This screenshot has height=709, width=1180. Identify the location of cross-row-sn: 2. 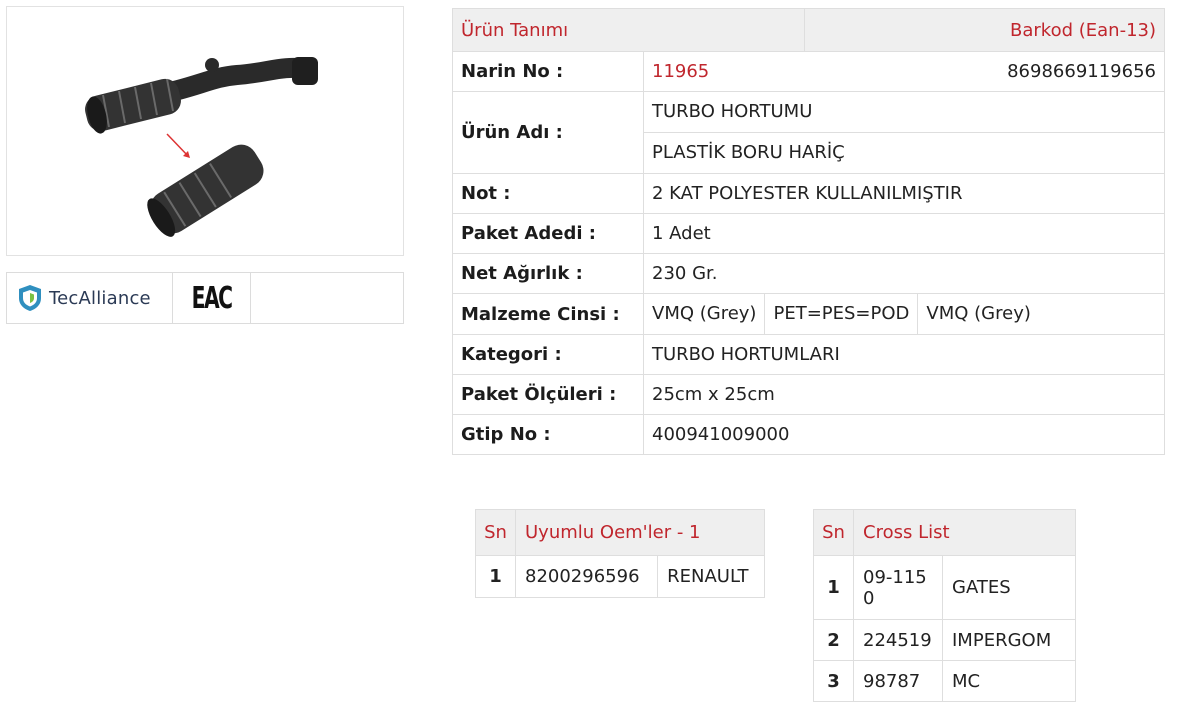
(833, 640).